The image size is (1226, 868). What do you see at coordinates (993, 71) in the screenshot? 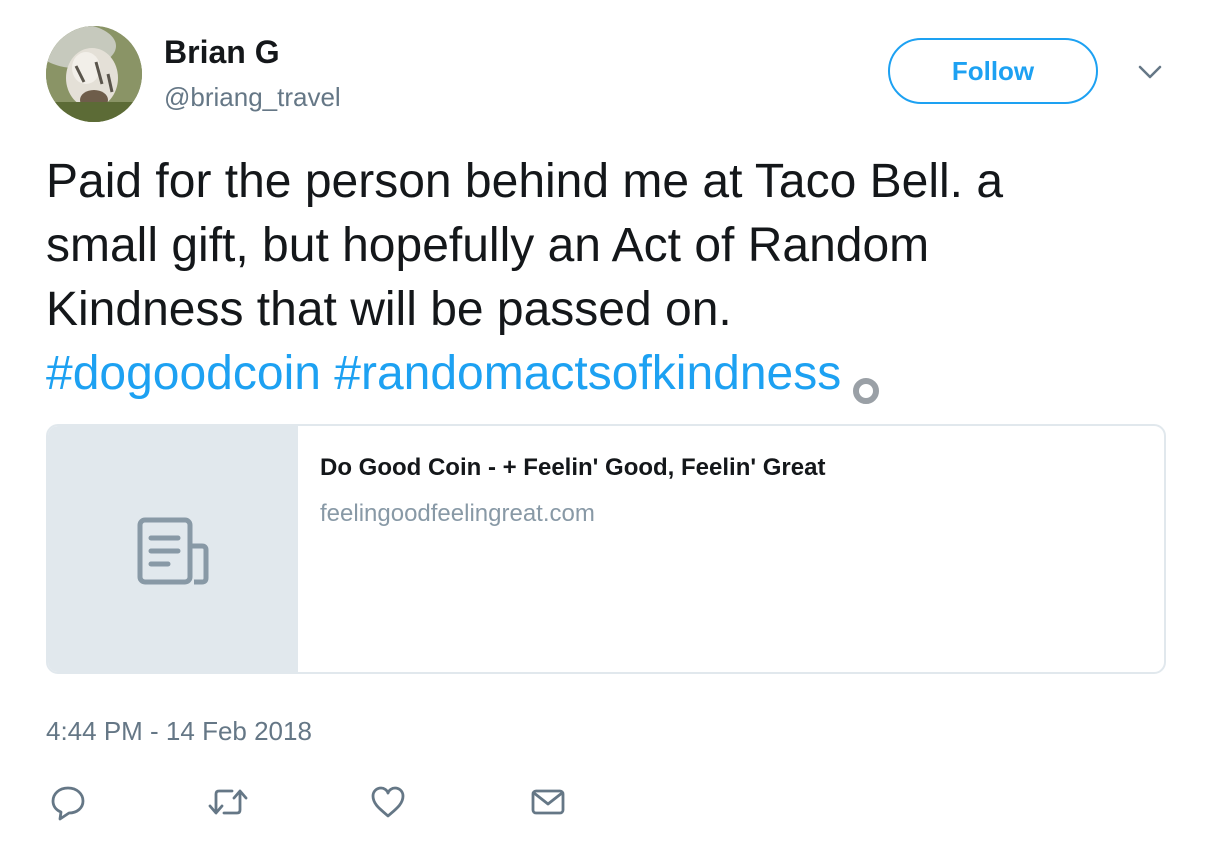
I see `follow-button: Follow` at bounding box center [993, 71].